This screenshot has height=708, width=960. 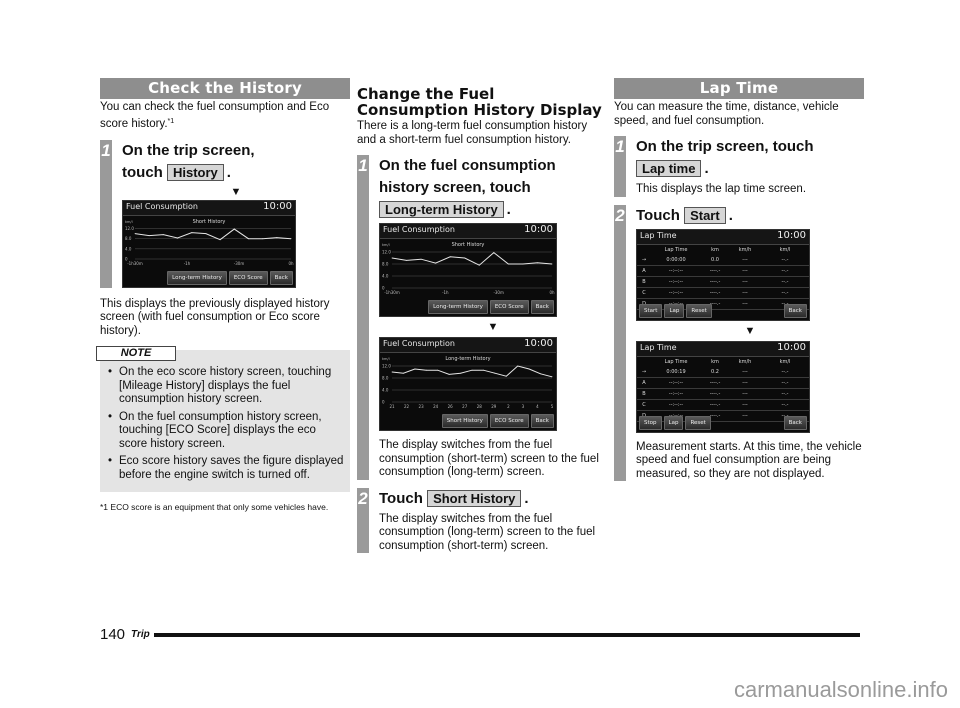 What do you see at coordinates (509, 307) in the screenshot?
I see `screen-button: ECO Score` at bounding box center [509, 307].